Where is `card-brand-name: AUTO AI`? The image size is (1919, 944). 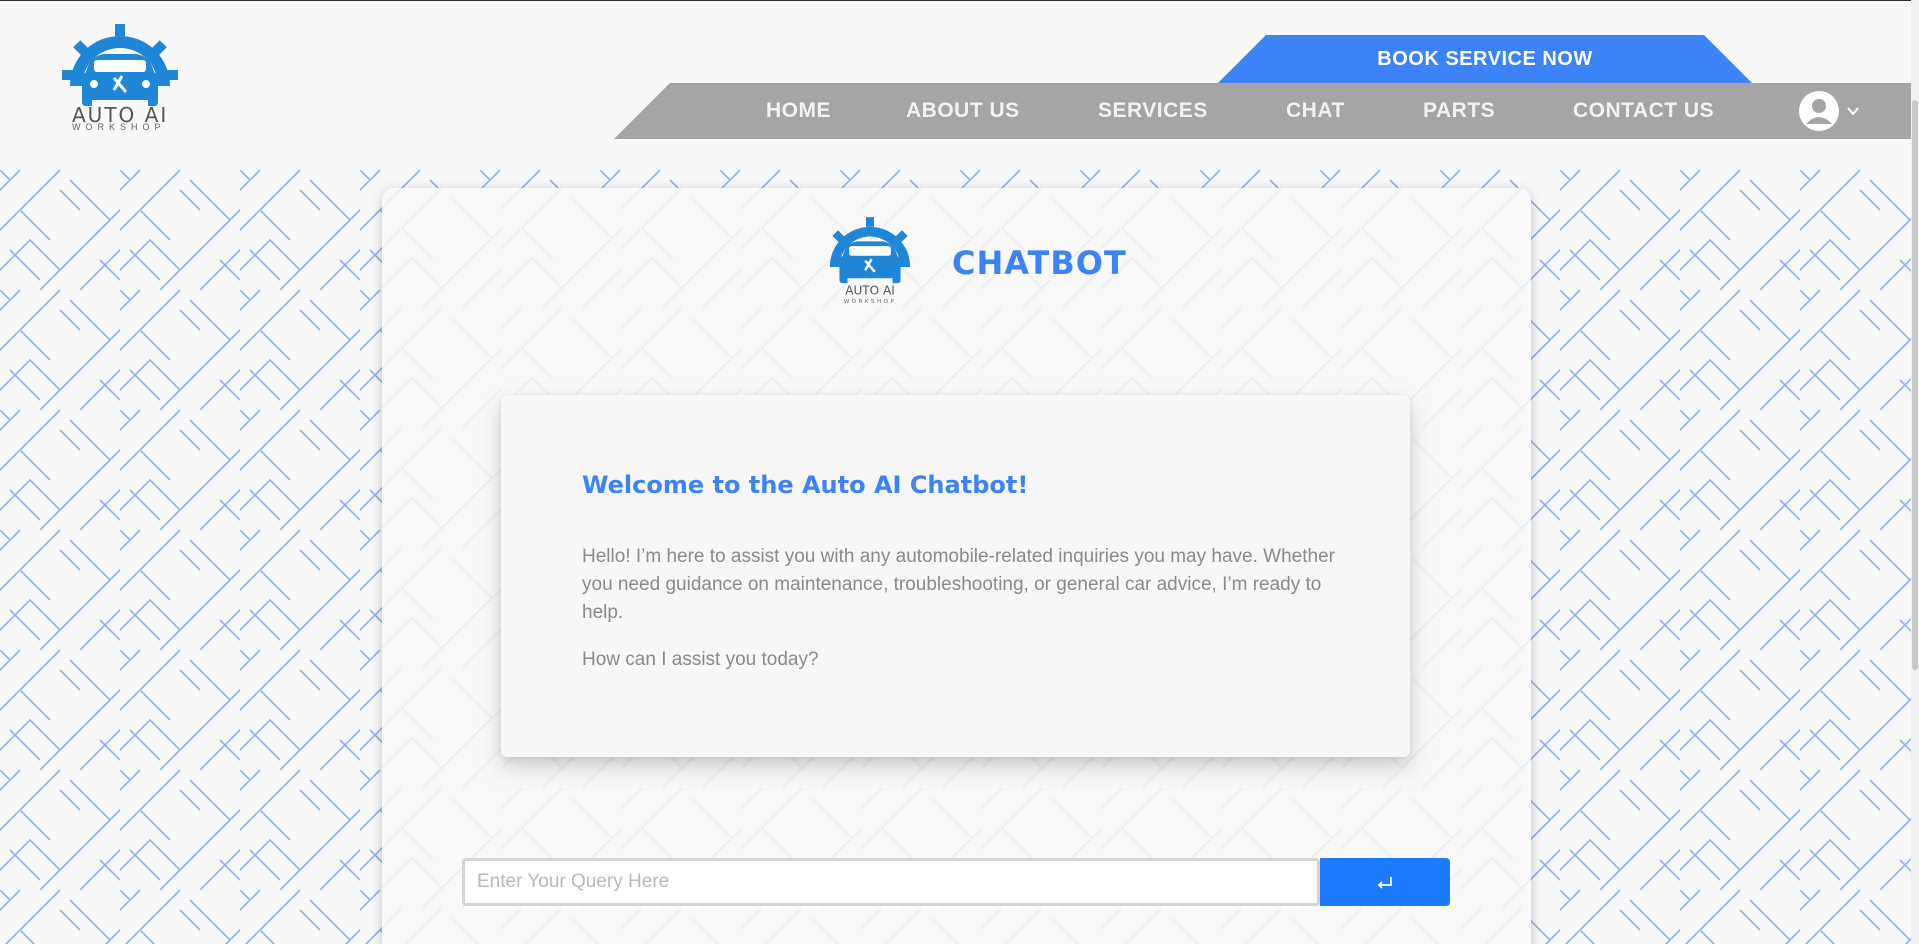
card-brand-name: AUTO AI is located at coordinates (870, 290).